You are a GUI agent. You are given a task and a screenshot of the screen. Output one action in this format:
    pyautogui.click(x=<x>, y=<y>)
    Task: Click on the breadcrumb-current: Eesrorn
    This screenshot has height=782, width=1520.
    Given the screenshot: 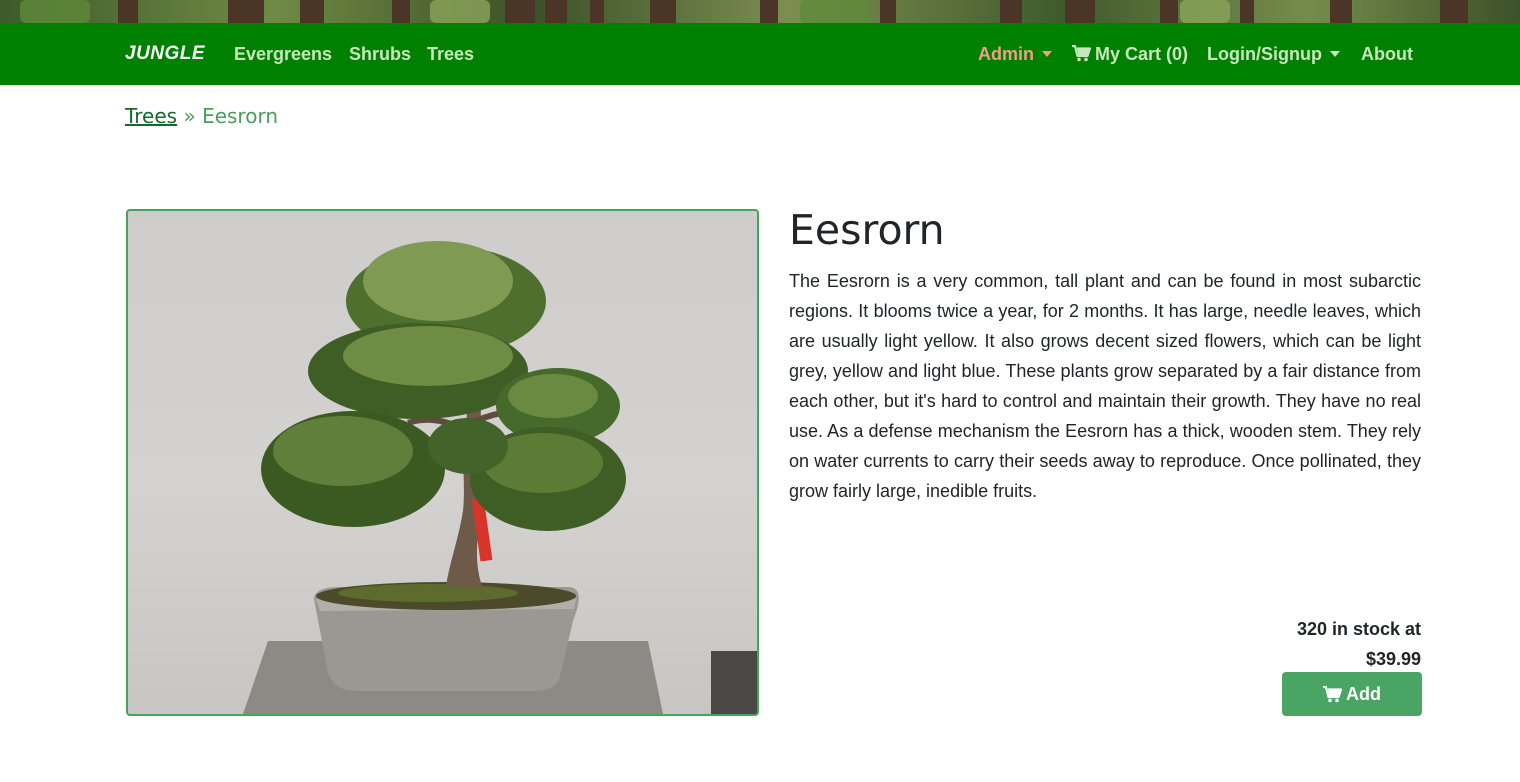 What is the action you would take?
    pyautogui.click(x=240, y=116)
    